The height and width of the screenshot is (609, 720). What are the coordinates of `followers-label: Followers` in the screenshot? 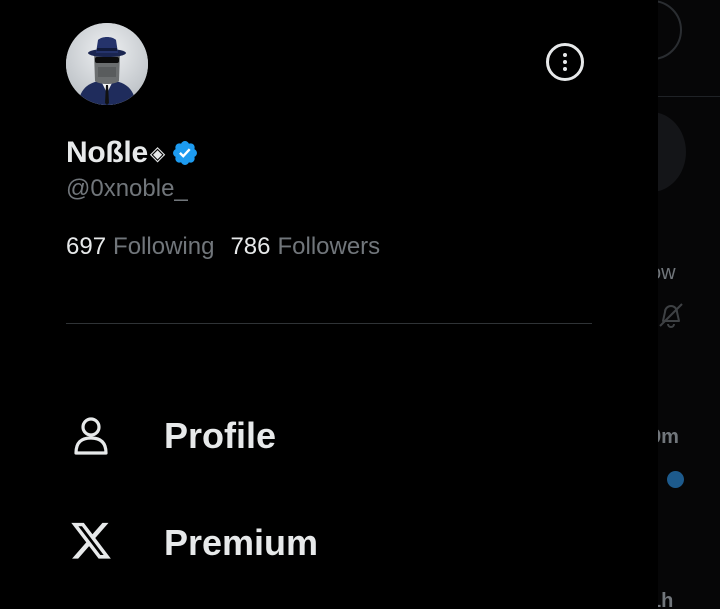 It's located at (329, 246).